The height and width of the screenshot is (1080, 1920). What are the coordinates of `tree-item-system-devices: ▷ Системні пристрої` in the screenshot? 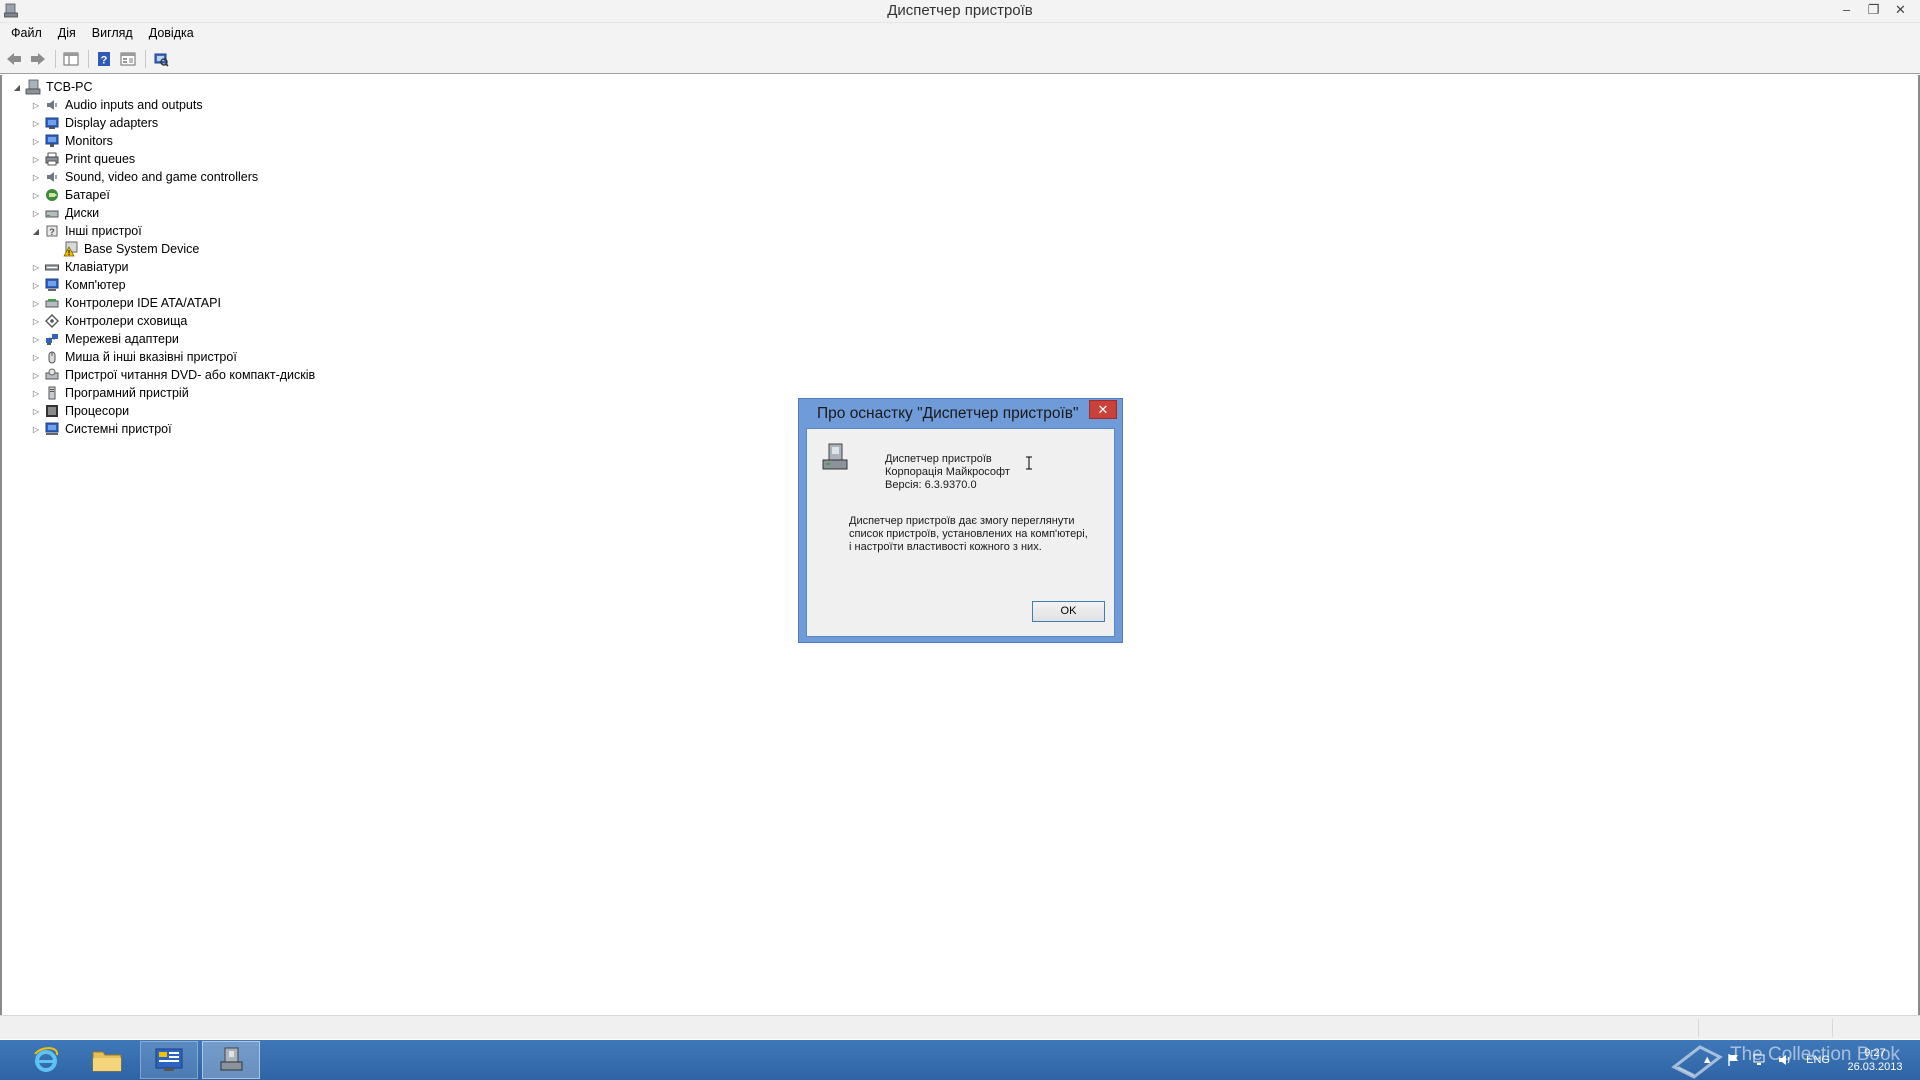 It's located at (163, 429).